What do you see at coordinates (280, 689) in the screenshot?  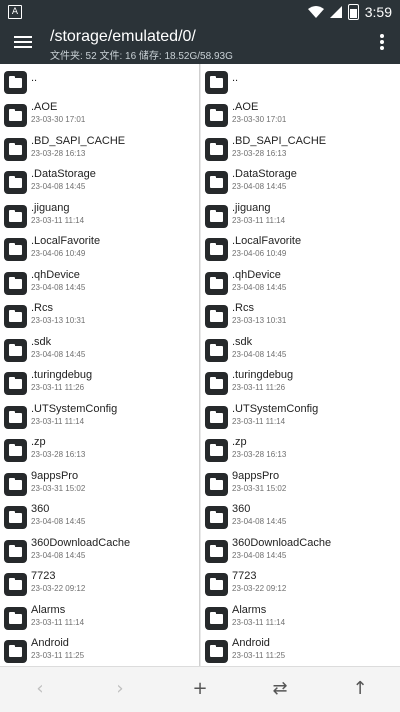 I see `swap-arrows-icon: ⇄` at bounding box center [280, 689].